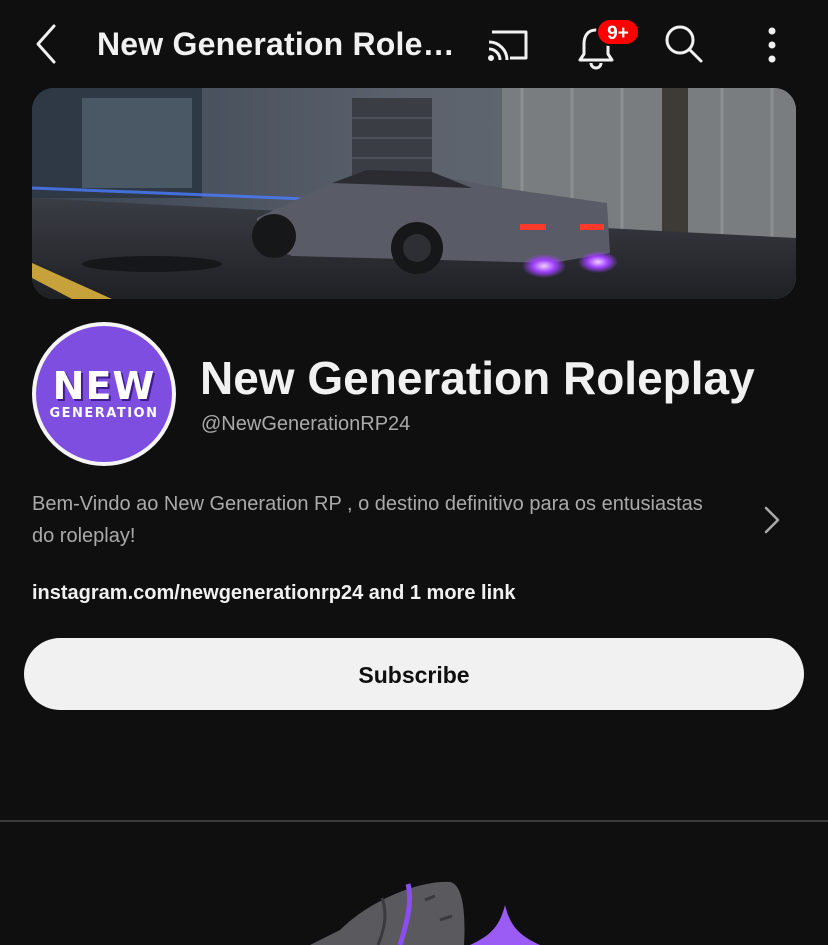 This screenshot has height=945, width=828. What do you see at coordinates (772, 45) in the screenshot?
I see `more-vertical-icon` at bounding box center [772, 45].